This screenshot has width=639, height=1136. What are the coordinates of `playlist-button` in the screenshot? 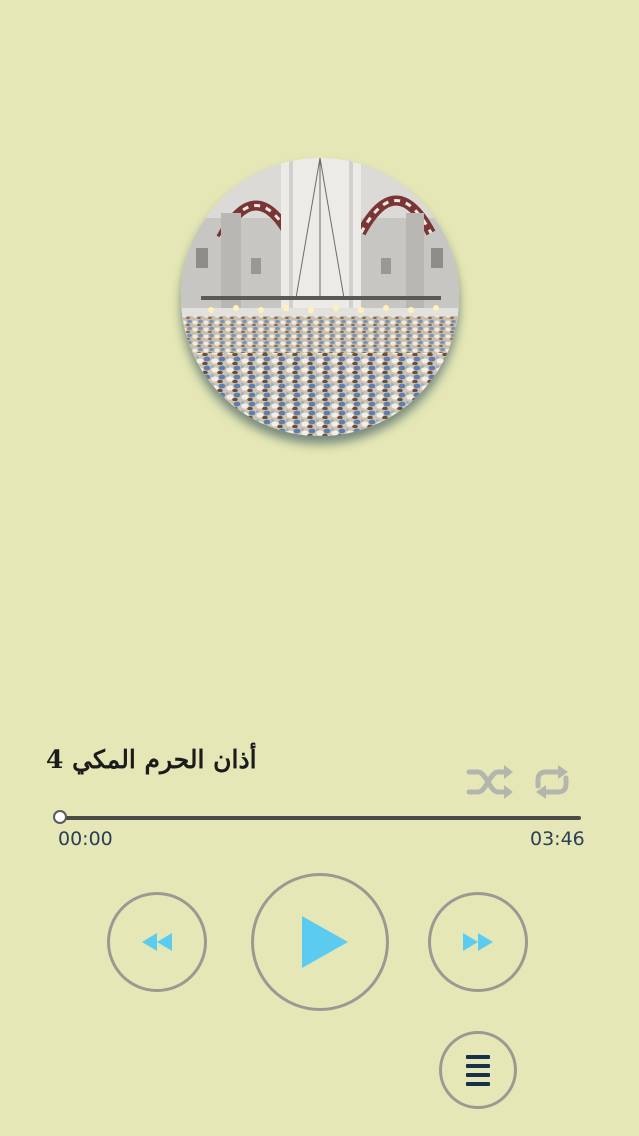 It's located at (478, 1070).